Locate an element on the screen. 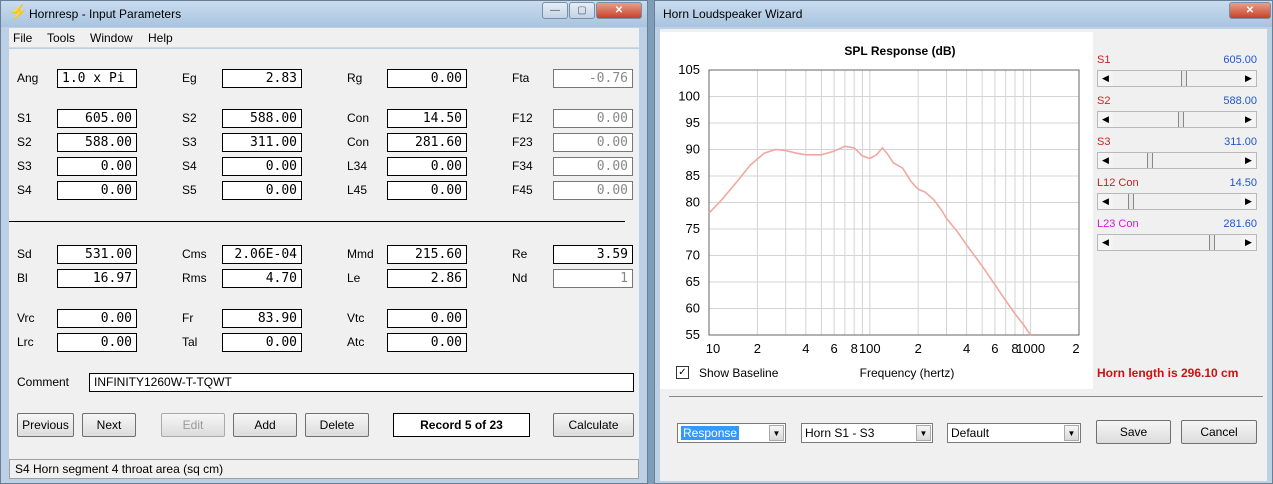 The height and width of the screenshot is (484, 1273). add-button: Add is located at coordinates (265, 425).